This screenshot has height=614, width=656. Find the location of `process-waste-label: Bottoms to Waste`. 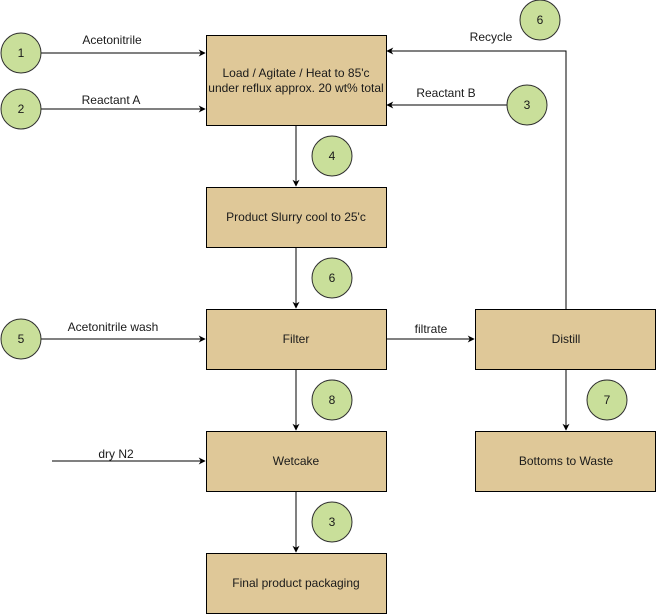

process-waste-label: Bottoms to Waste is located at coordinates (566, 461).